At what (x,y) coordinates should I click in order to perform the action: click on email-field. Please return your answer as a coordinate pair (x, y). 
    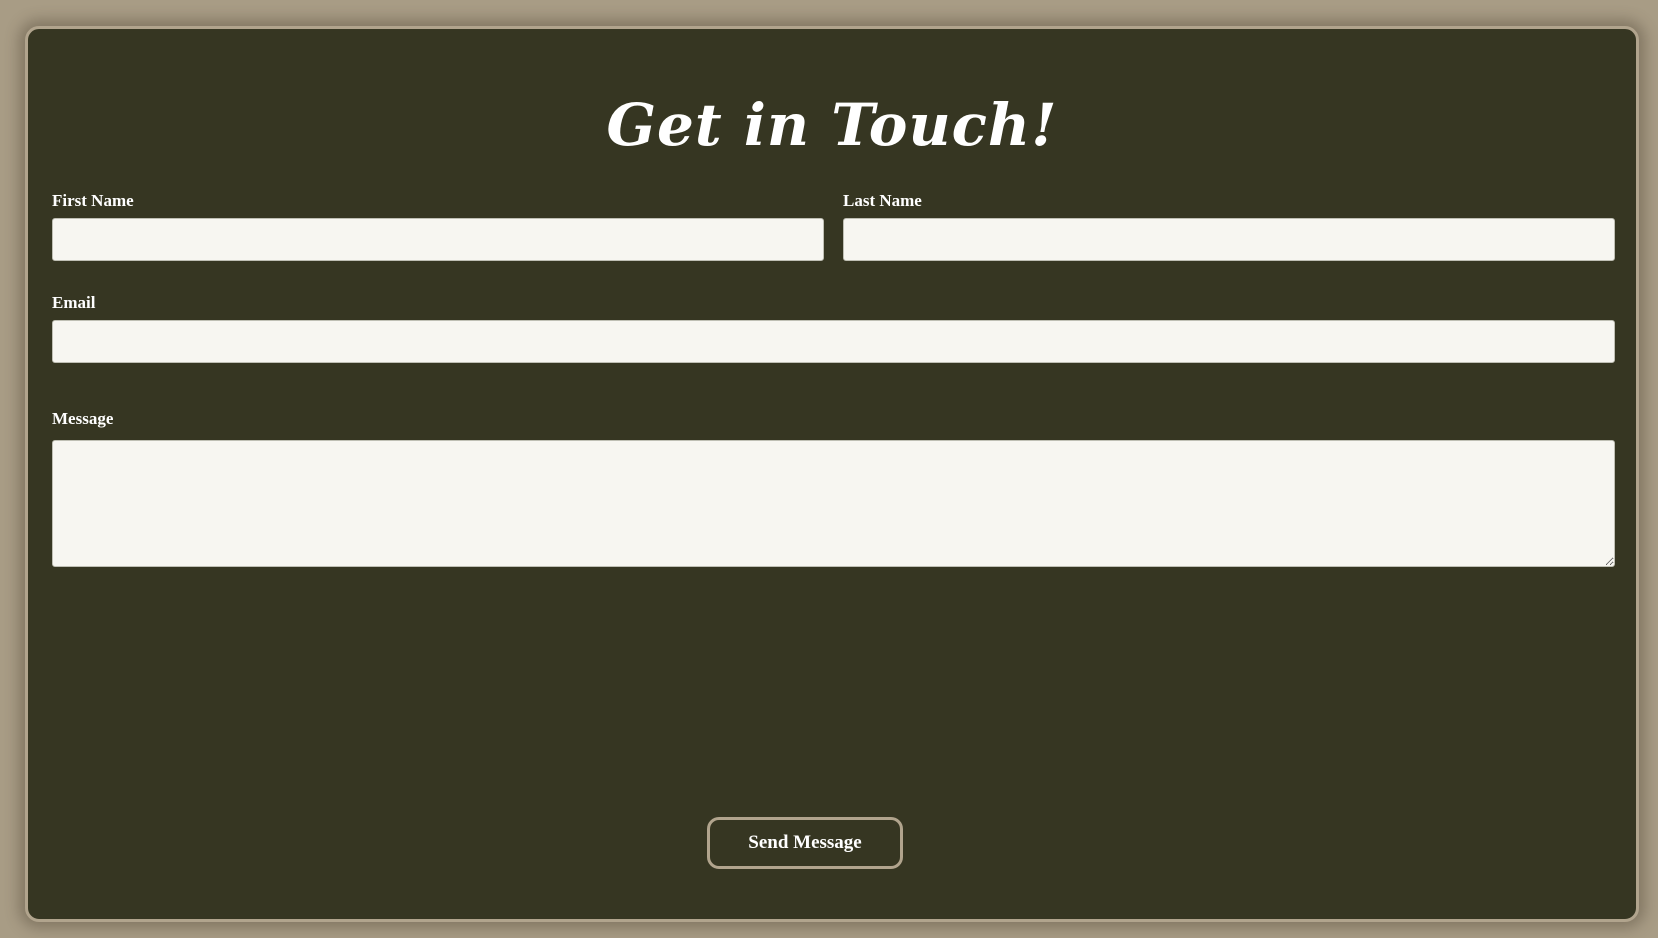
    Looking at the image, I should click on (833, 341).